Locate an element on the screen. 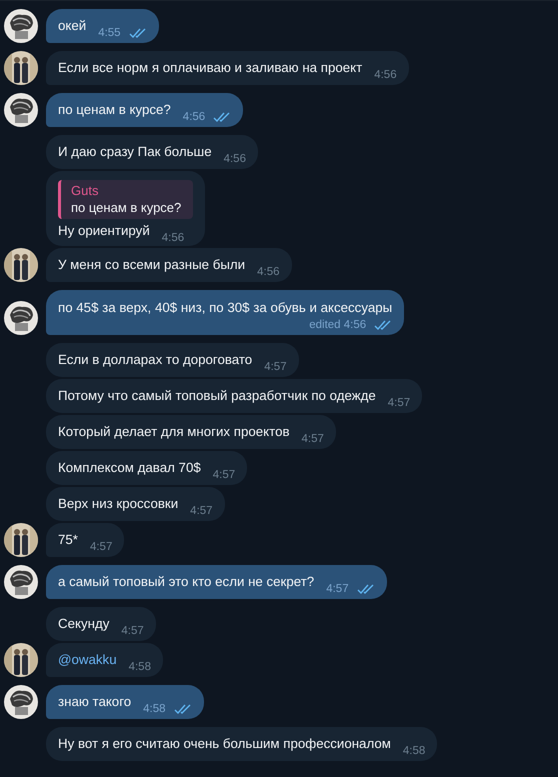  reply-author: Guts is located at coordinates (85, 190).